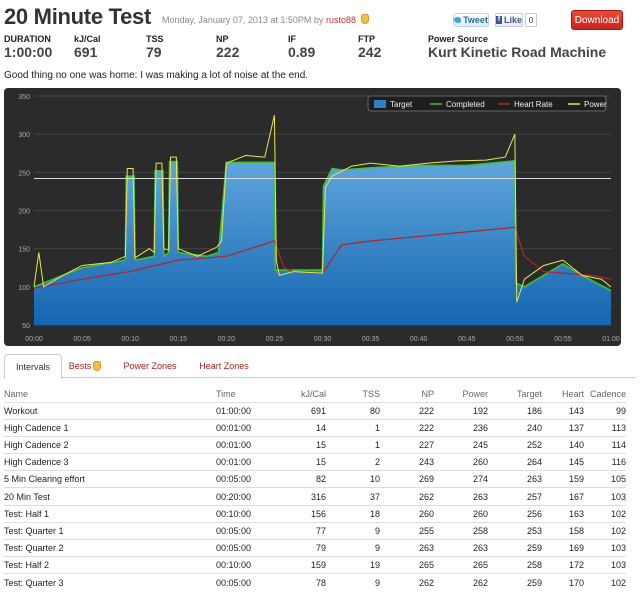 The image size is (640, 598). I want to click on interval-cell: 00:20:00, so click(243, 496).